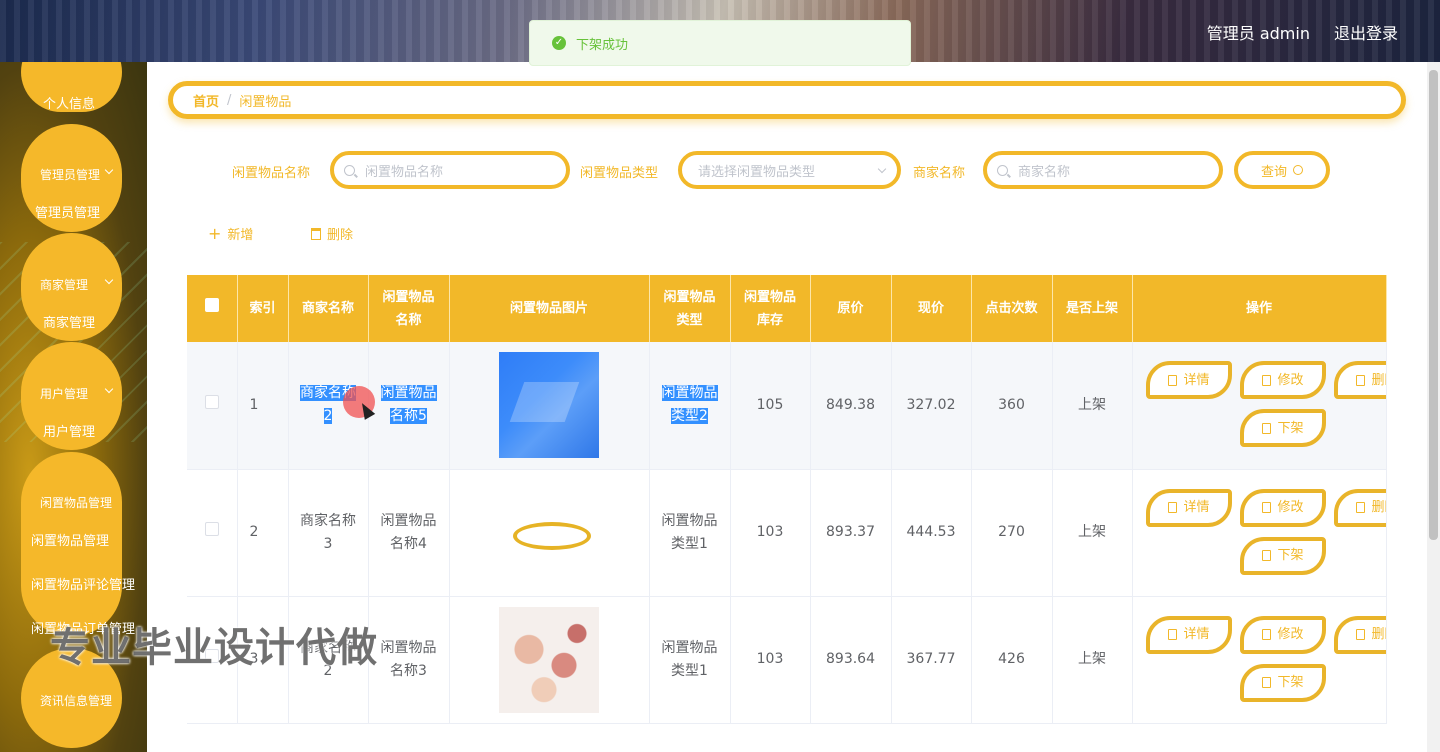 The image size is (1440, 752). What do you see at coordinates (214, 648) in the screenshot?
I see `watermark-text: 专业毕业设计代做` at bounding box center [214, 648].